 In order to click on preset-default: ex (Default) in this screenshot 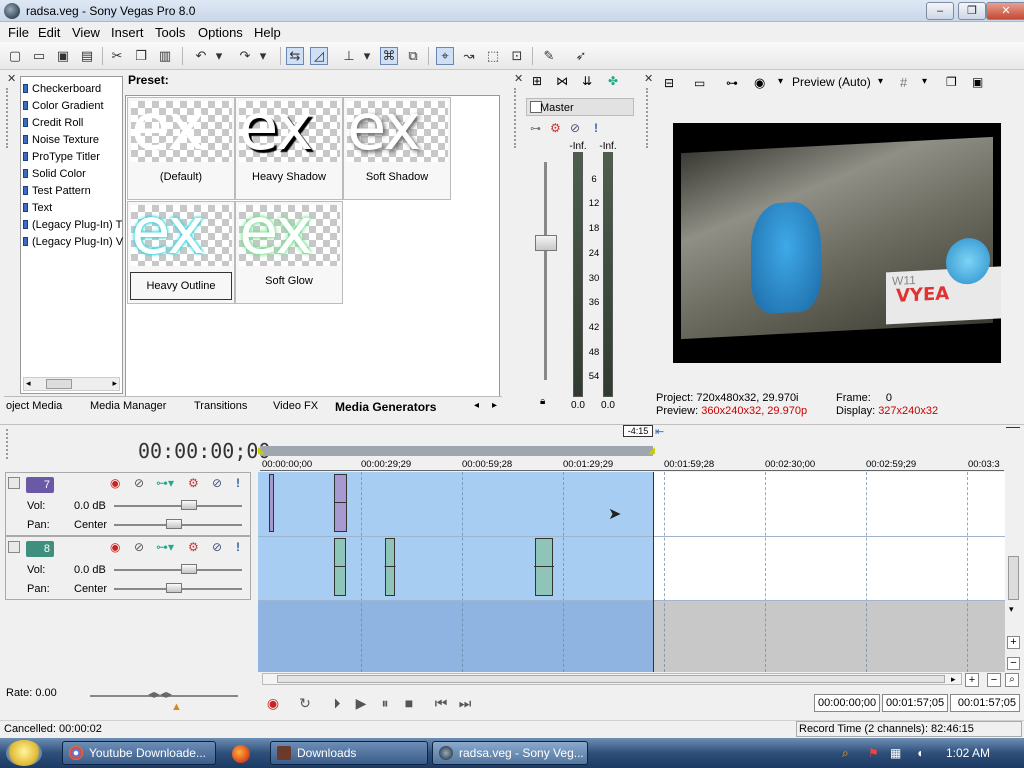, I will do `click(181, 148)`.